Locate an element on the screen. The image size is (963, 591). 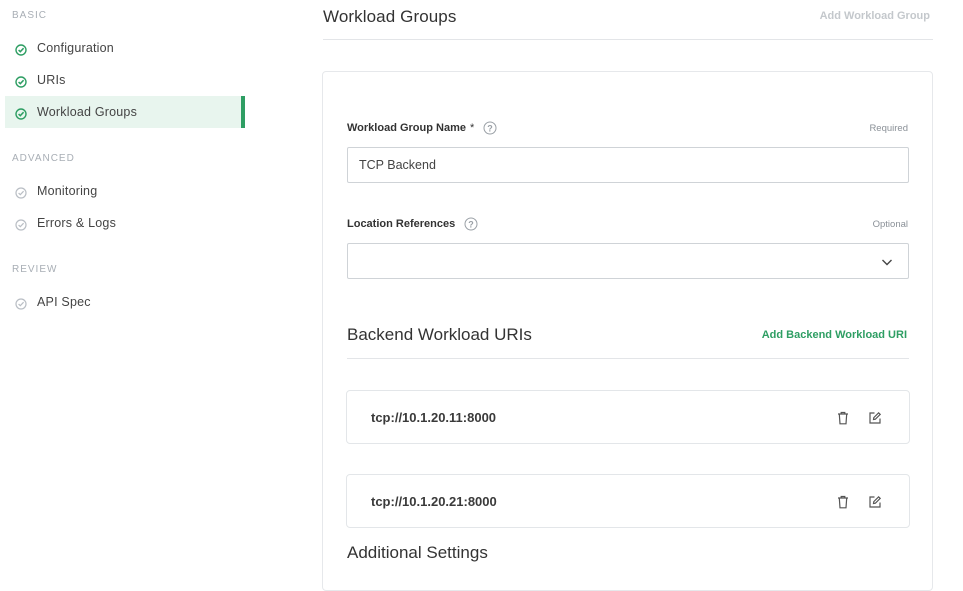
additional-settings-title: Additional Settings is located at coordinates (417, 552).